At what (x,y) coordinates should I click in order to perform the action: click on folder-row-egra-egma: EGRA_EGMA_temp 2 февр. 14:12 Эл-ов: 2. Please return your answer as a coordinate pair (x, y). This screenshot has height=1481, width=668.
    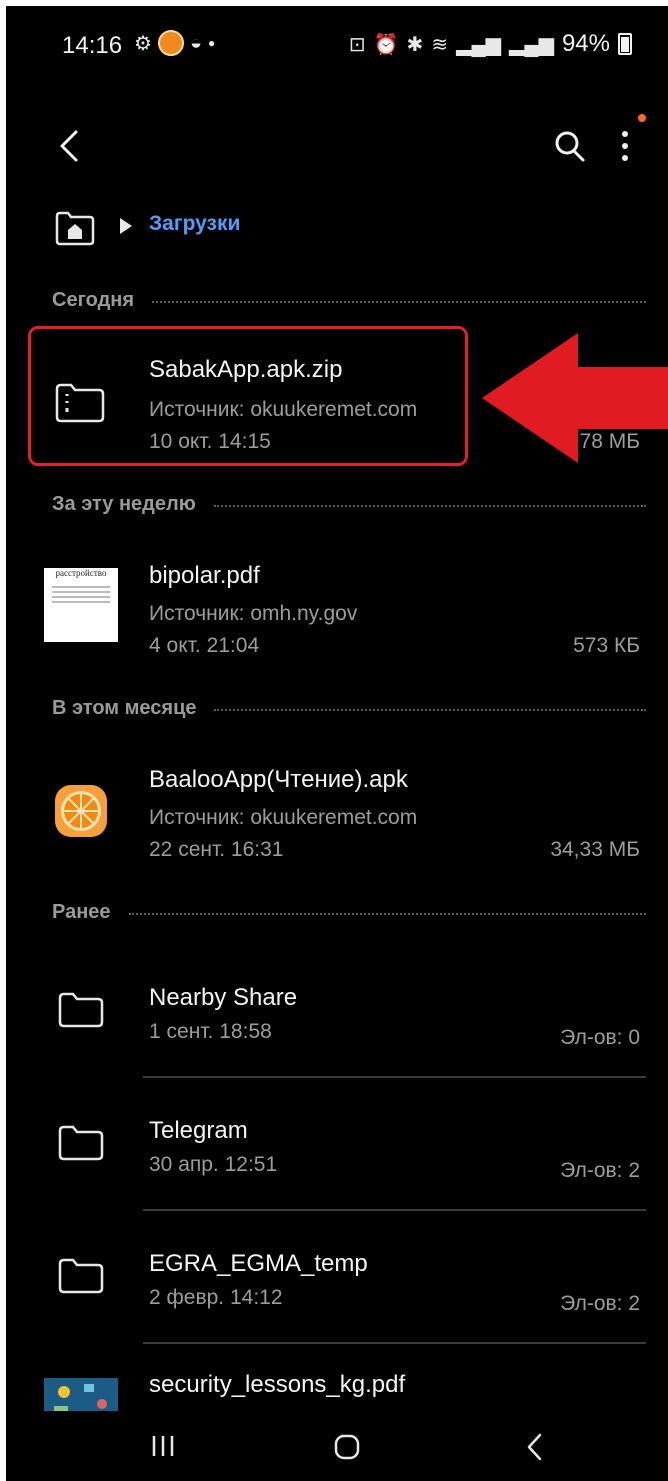
    Looking at the image, I should click on (337, 1292).